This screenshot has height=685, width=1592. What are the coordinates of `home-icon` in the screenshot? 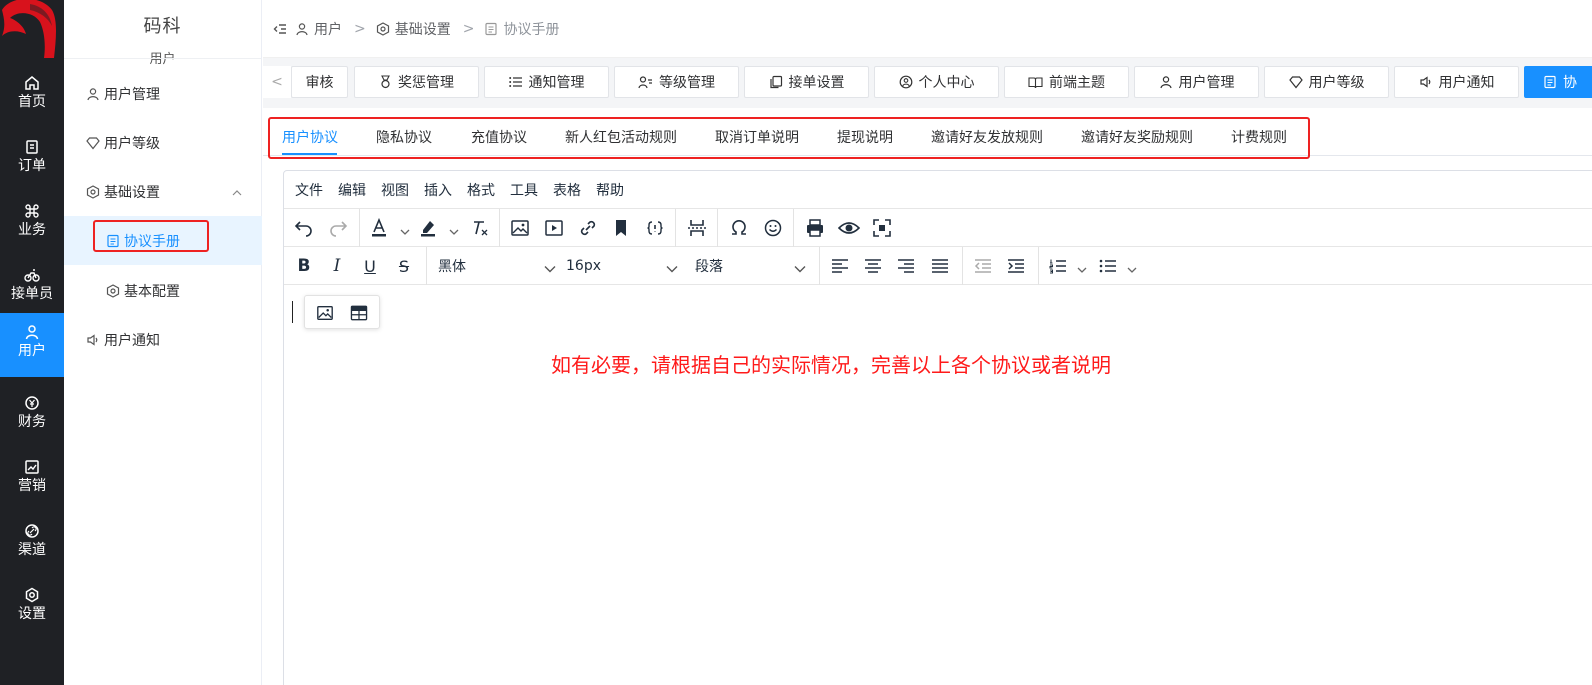 It's located at (32, 83).